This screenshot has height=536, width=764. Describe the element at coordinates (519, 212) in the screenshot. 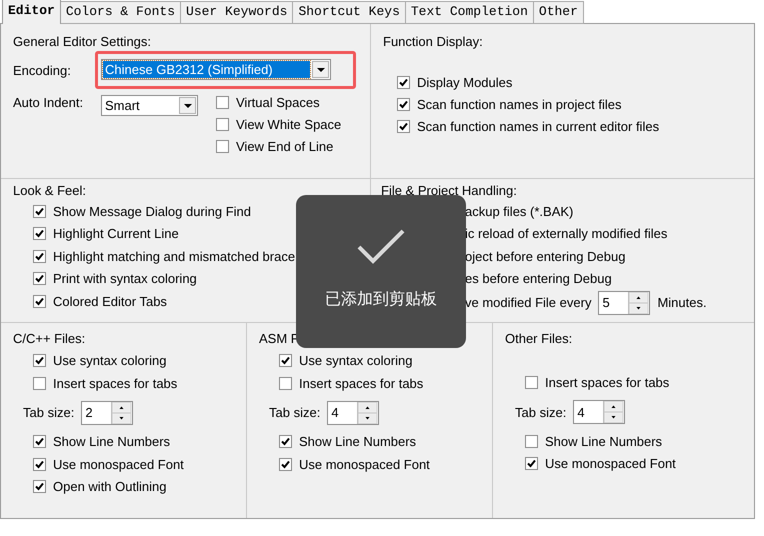

I see `checkbox-label: ackup files (*.BAK)` at that location.